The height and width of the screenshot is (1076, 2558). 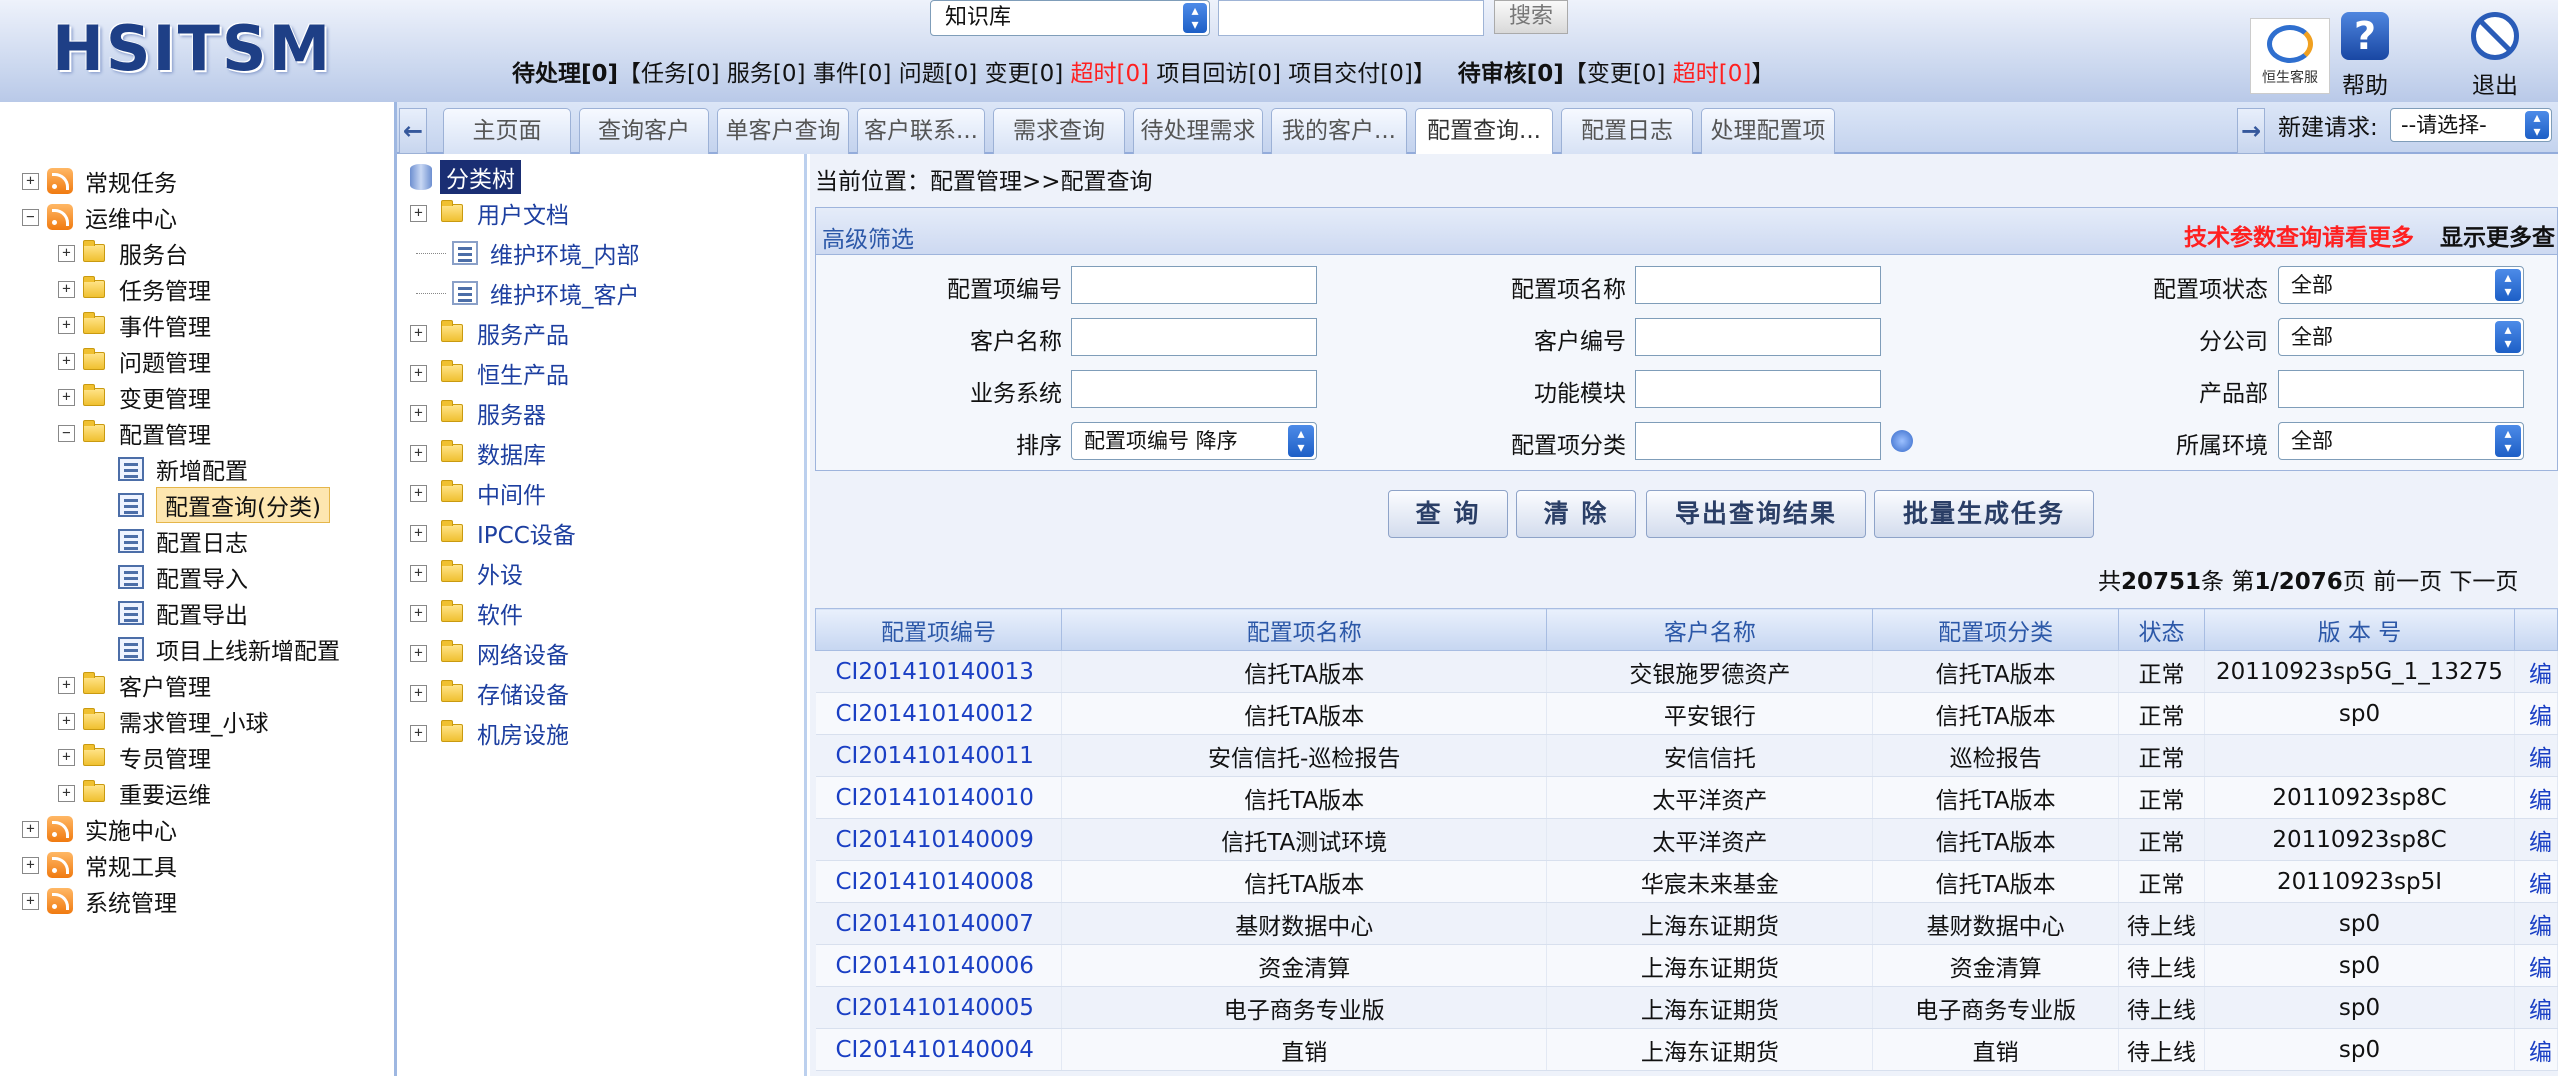 I want to click on nav-item-event-mgmt: + 事件管理, so click(x=134, y=325).